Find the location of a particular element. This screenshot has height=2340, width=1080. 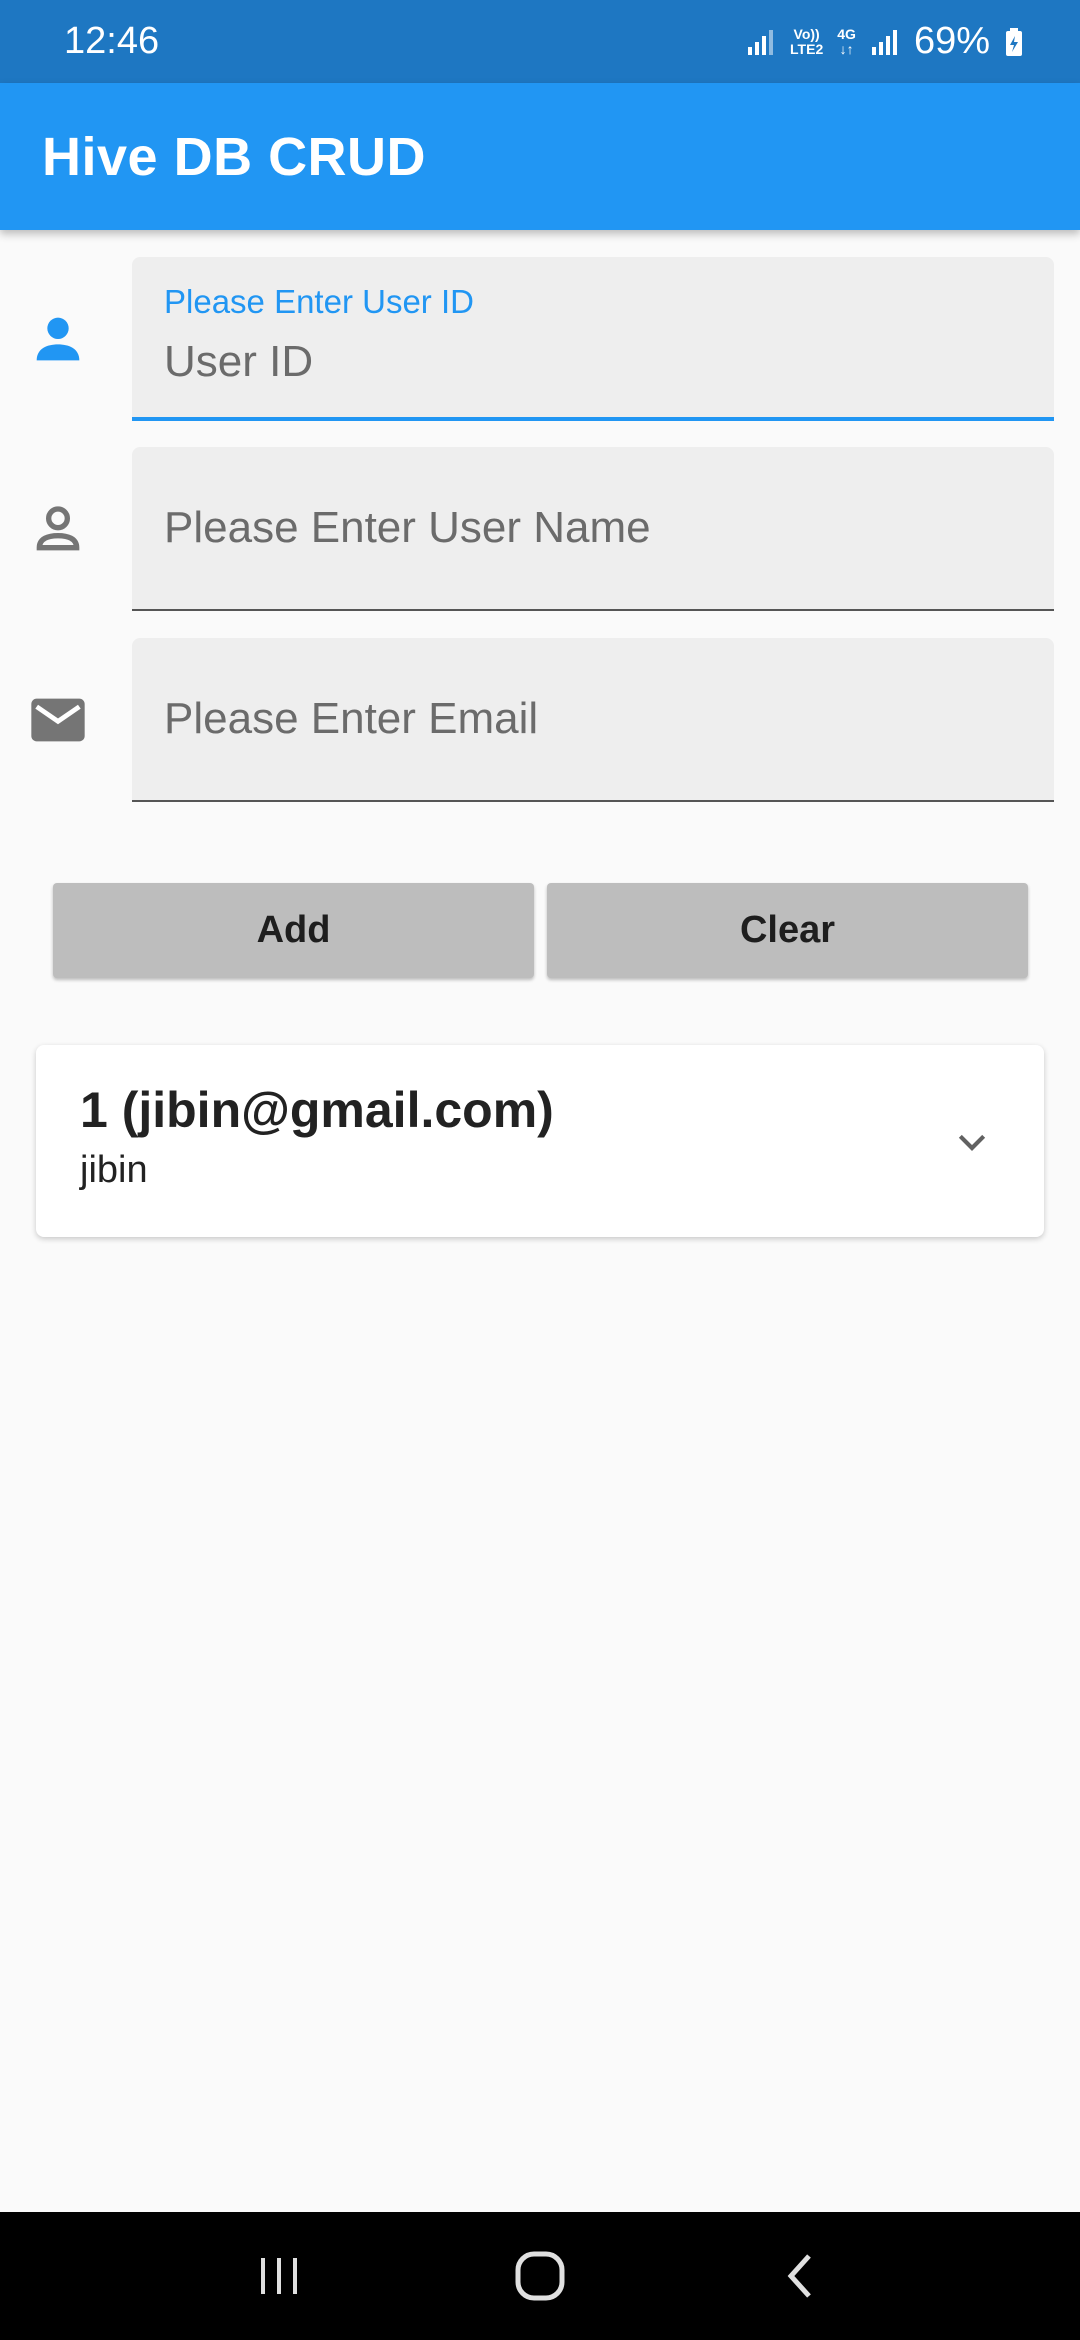

status-time: 12:46 is located at coordinates (112, 41).